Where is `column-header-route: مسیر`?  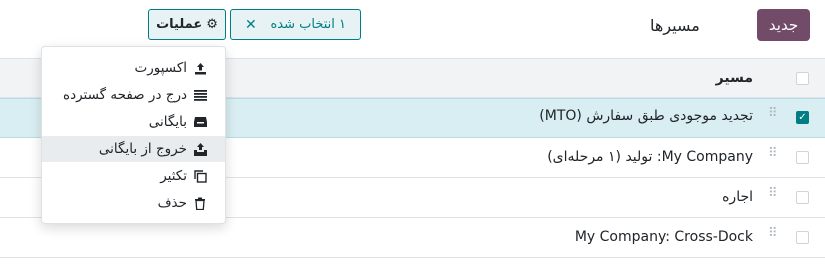 column-header-route: مسیر is located at coordinates (734, 78).